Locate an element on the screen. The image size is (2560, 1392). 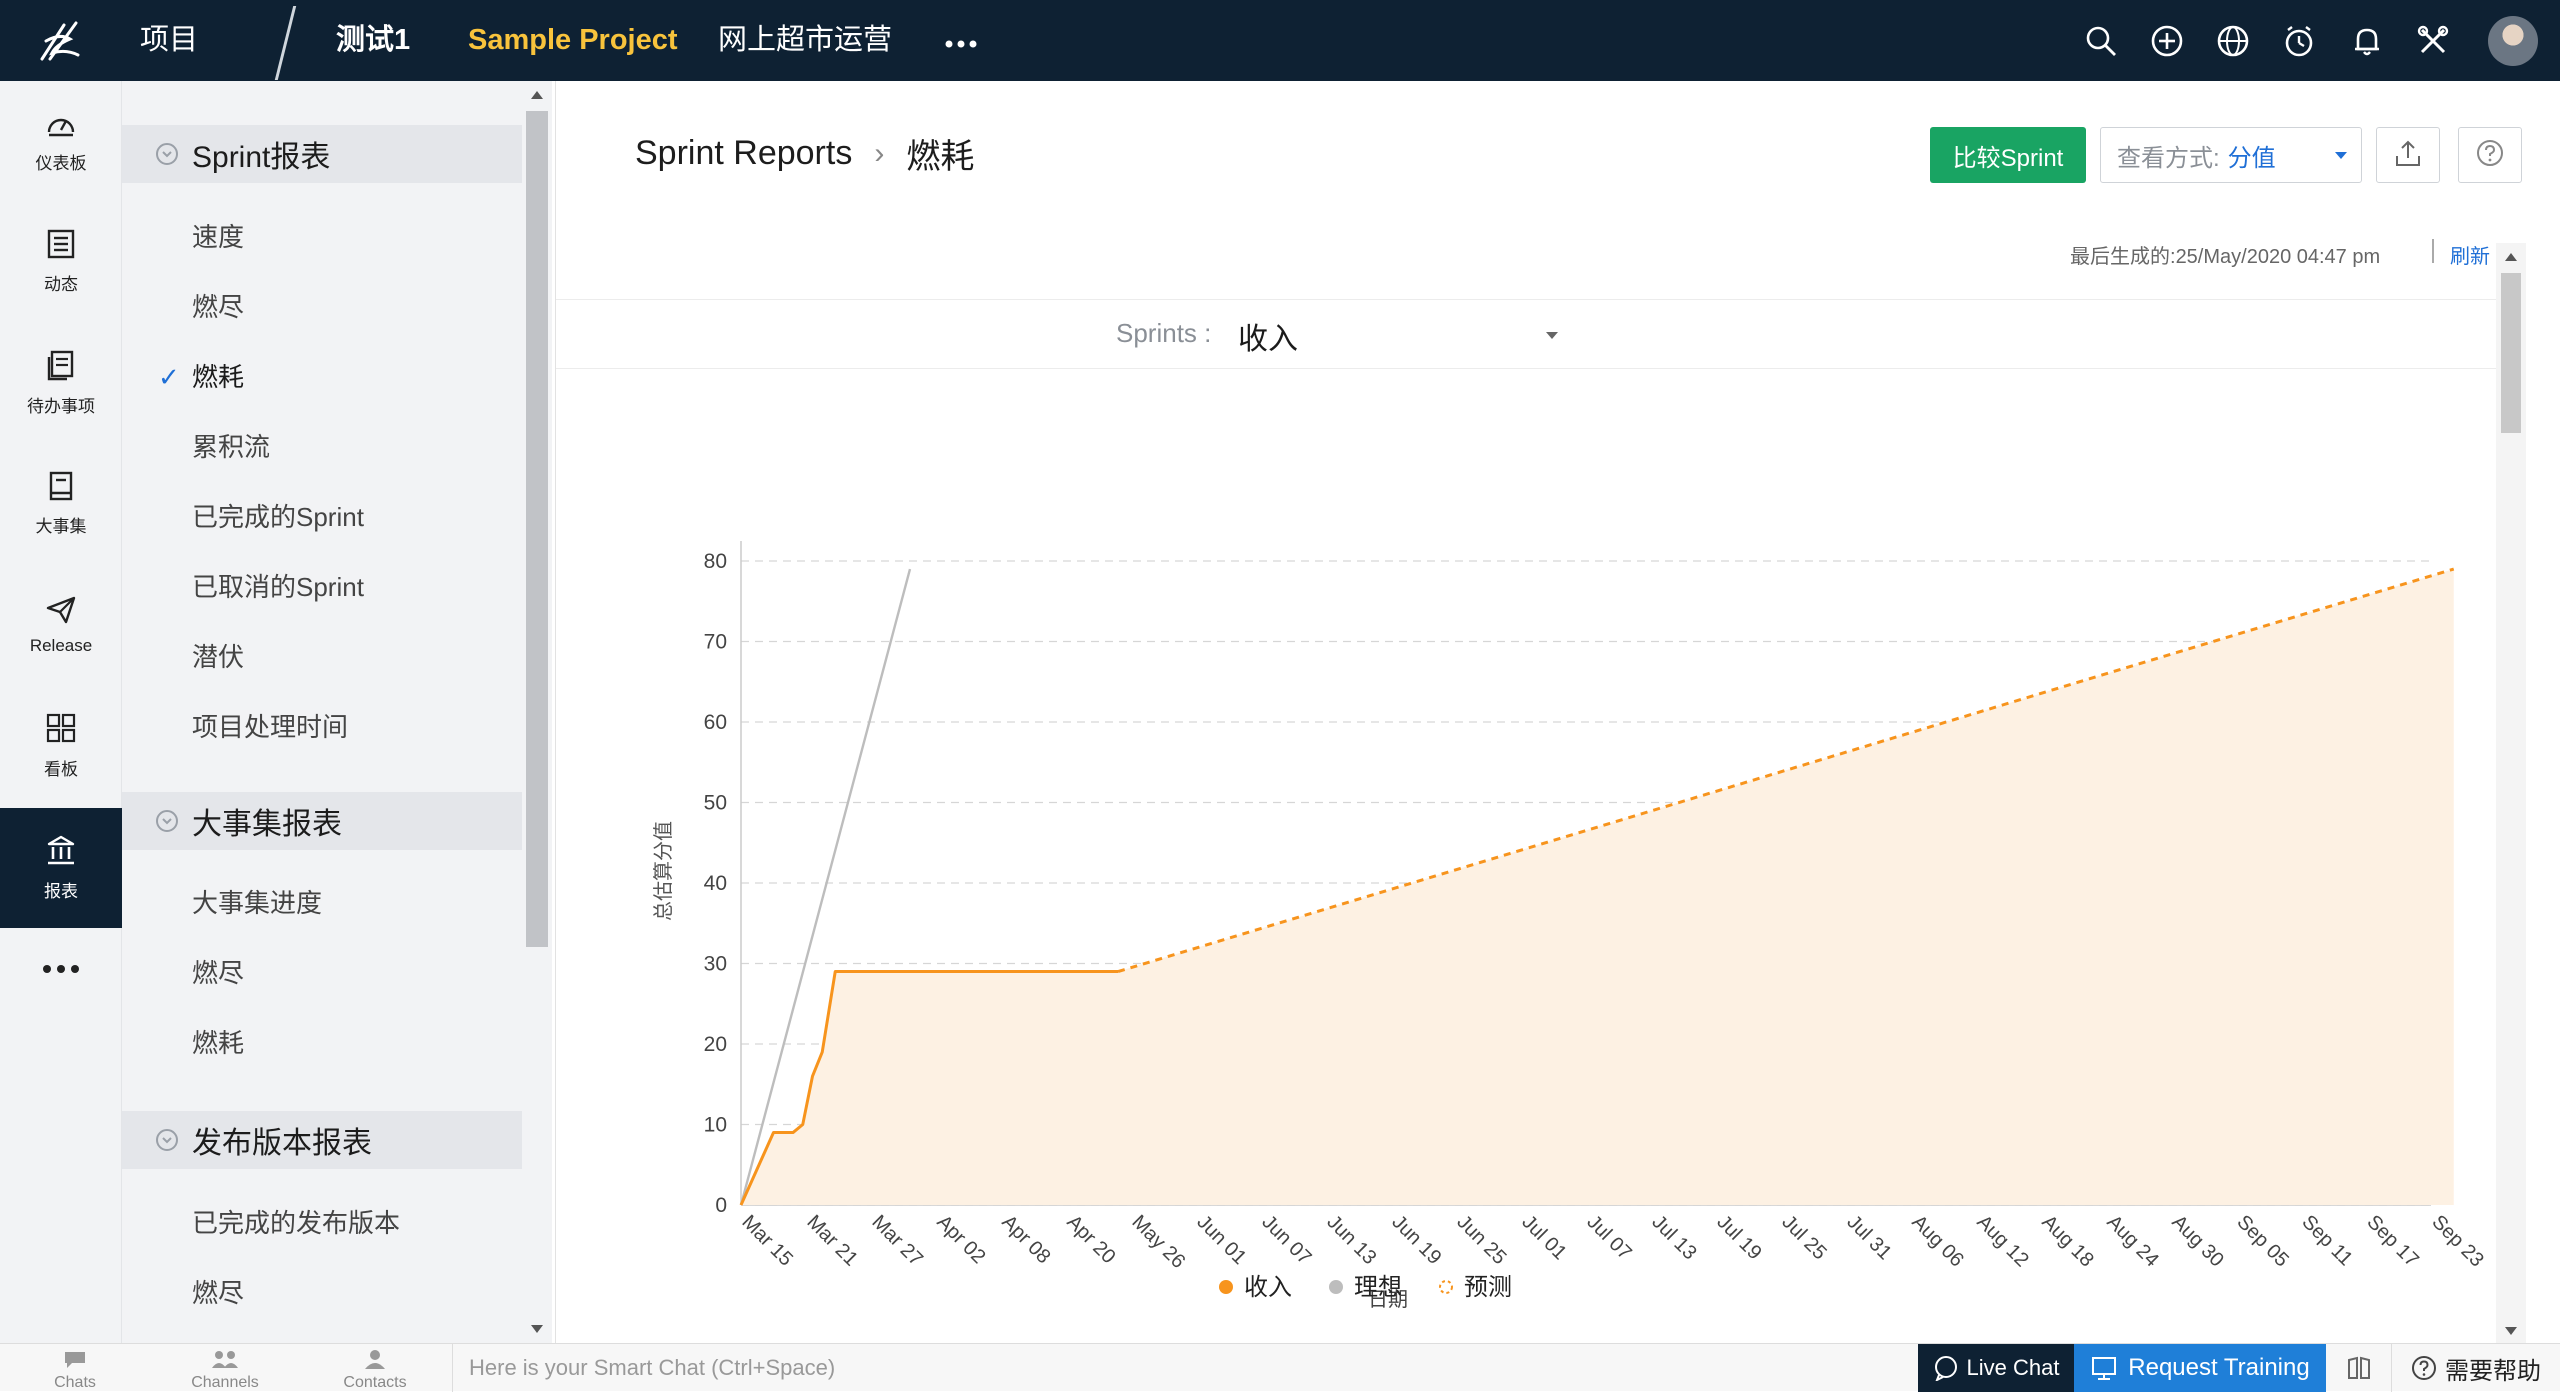
refresh-link: 刷新 is located at coordinates (2470, 254).